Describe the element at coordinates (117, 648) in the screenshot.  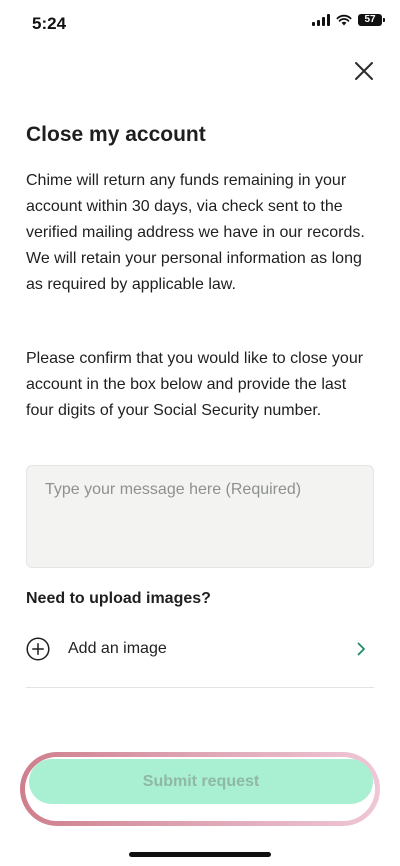
I see `add-image-label: Add an image` at that location.